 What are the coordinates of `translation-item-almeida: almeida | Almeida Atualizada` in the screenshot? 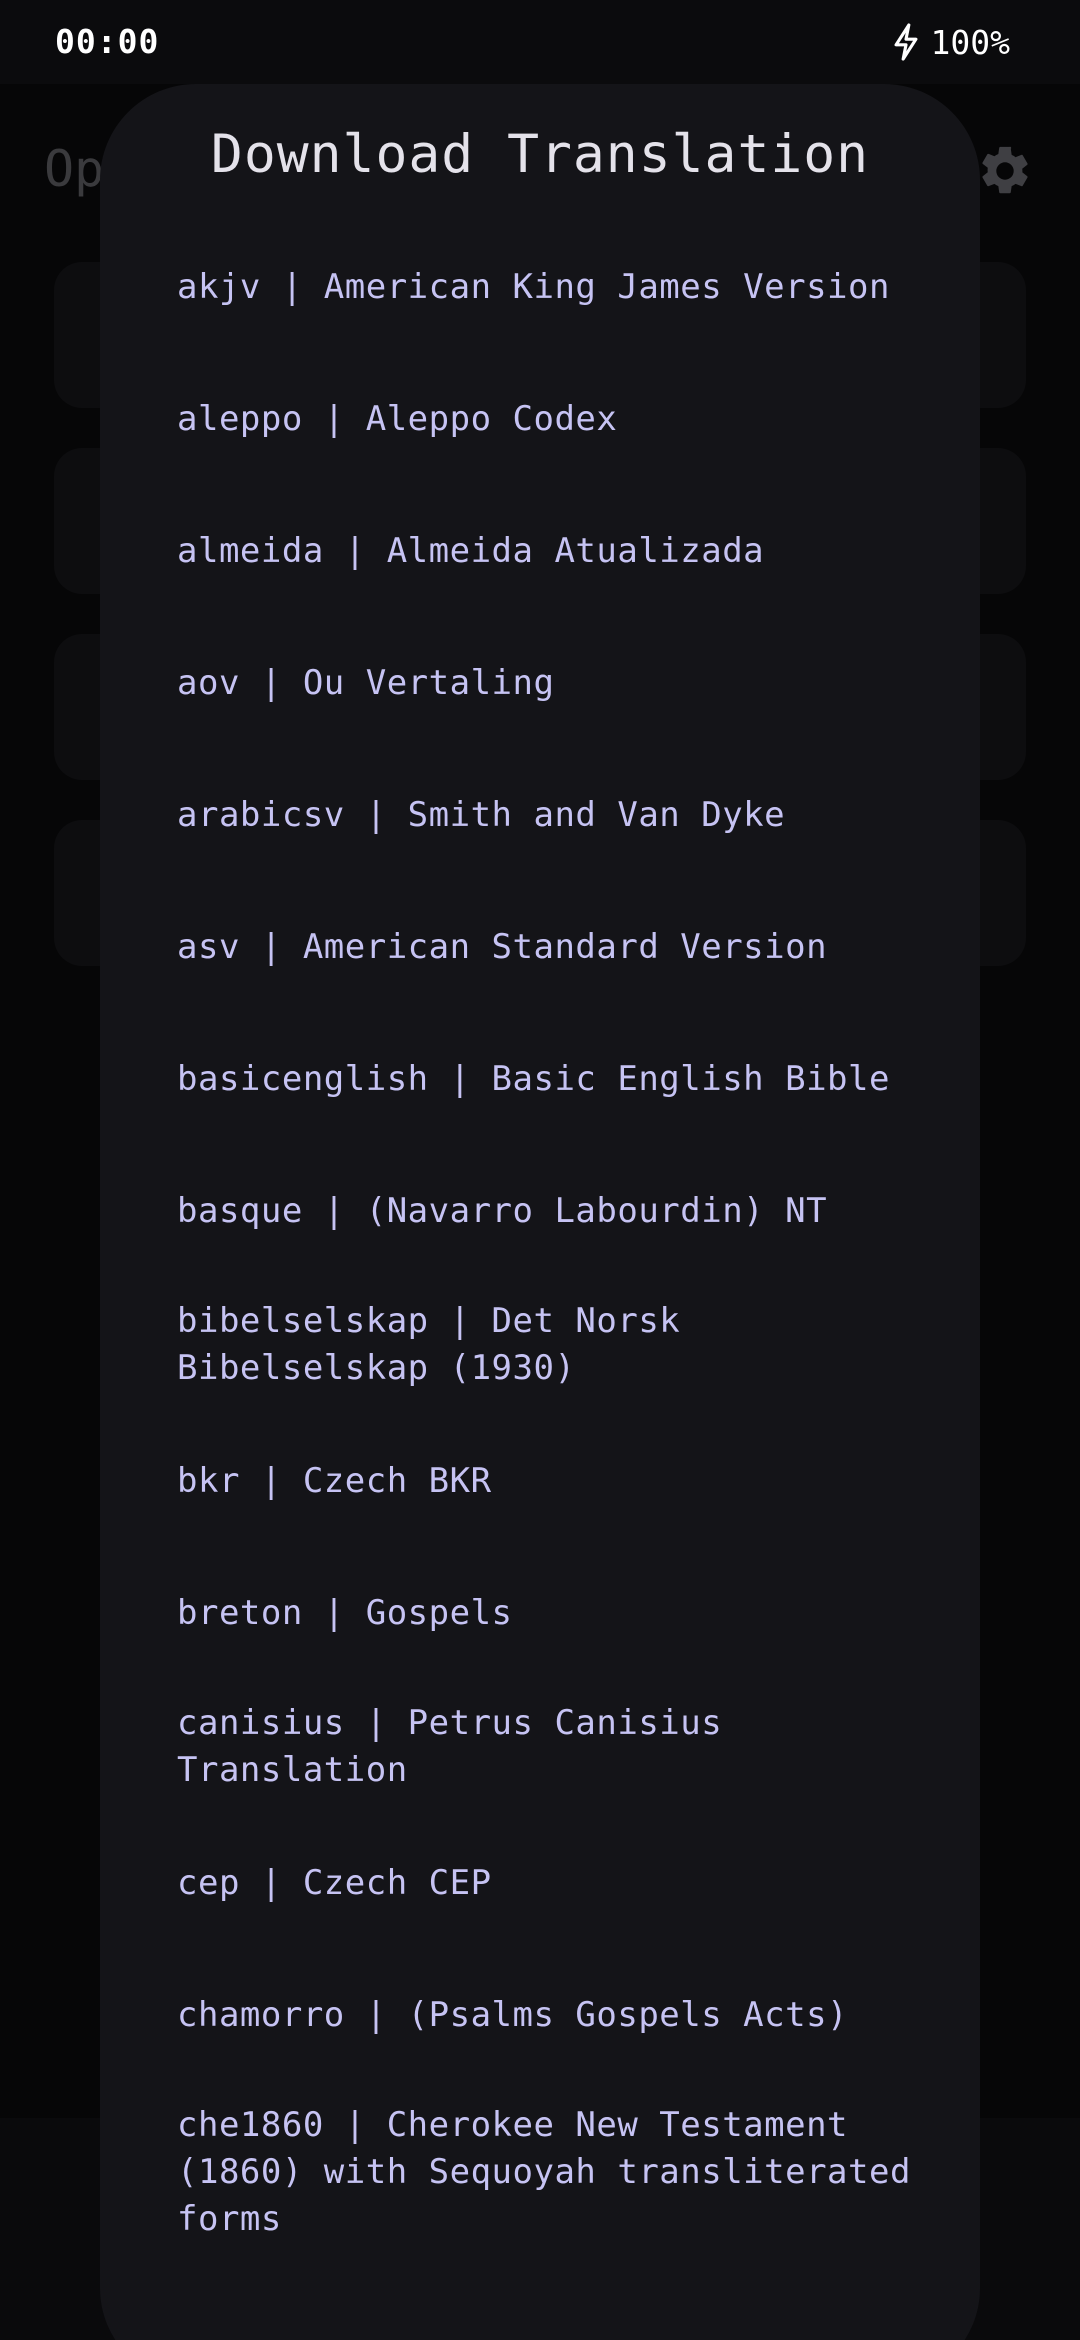 It's located at (542, 551).